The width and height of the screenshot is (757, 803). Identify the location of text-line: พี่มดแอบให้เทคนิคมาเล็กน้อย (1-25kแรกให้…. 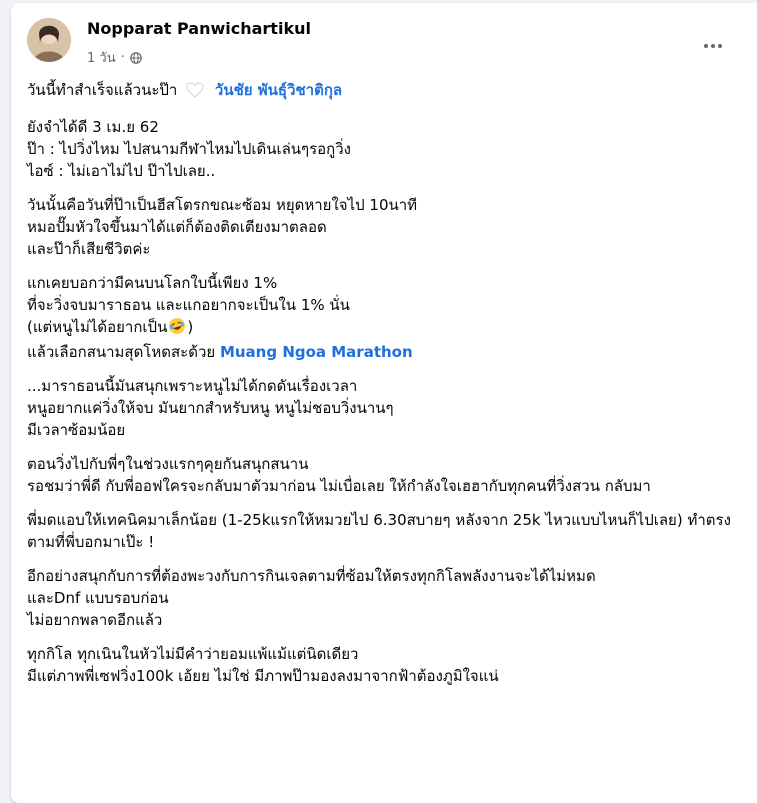
(379, 531).